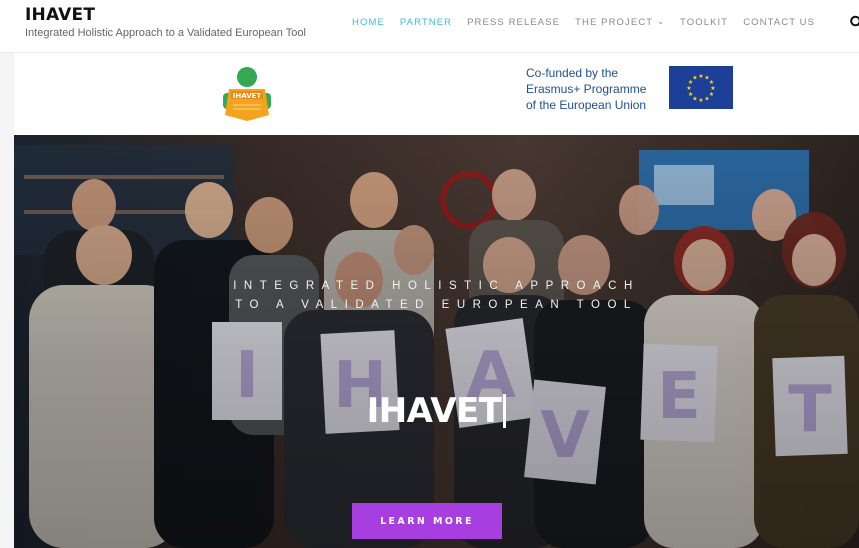 This screenshot has width=859, height=548. I want to click on hero-title: IHAVET, so click(436, 411).